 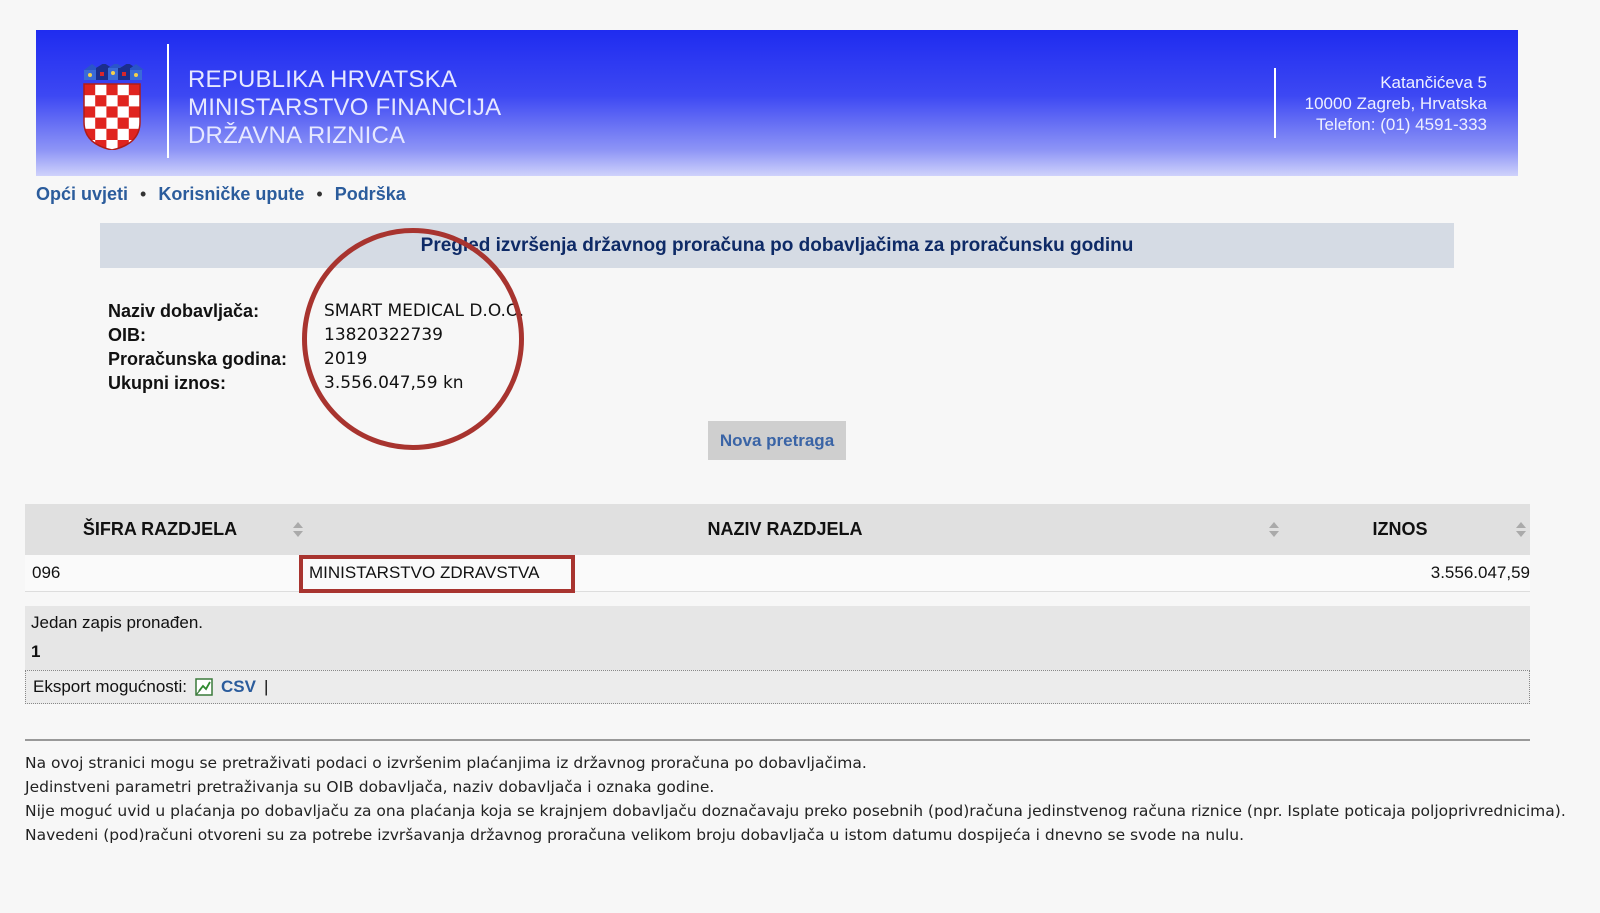 What do you see at coordinates (127, 335) in the screenshot?
I see `oib-label: OIB:` at bounding box center [127, 335].